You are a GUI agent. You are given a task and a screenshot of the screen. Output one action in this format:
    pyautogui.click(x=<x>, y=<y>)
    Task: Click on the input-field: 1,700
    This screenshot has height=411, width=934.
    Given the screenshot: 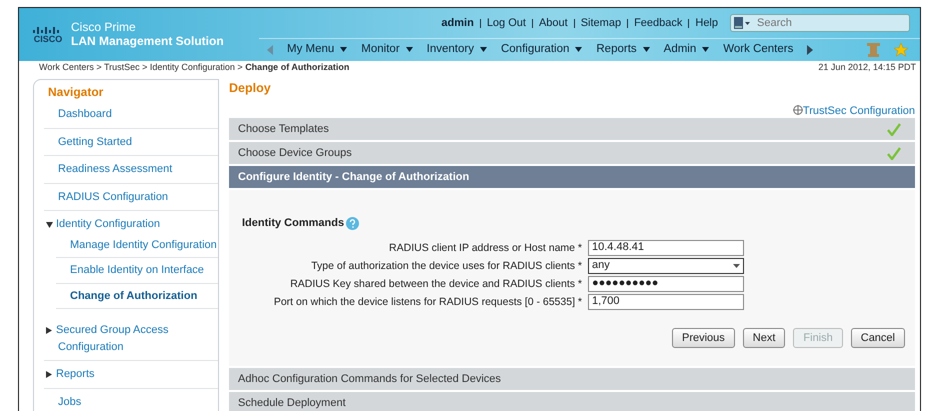 What is the action you would take?
    pyautogui.click(x=666, y=302)
    